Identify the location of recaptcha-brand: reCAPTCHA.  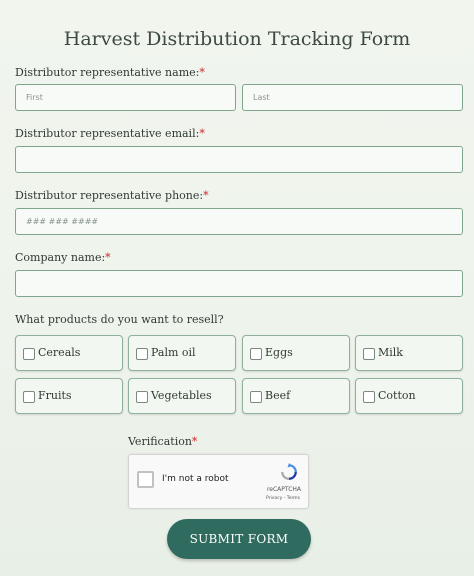
(283, 489).